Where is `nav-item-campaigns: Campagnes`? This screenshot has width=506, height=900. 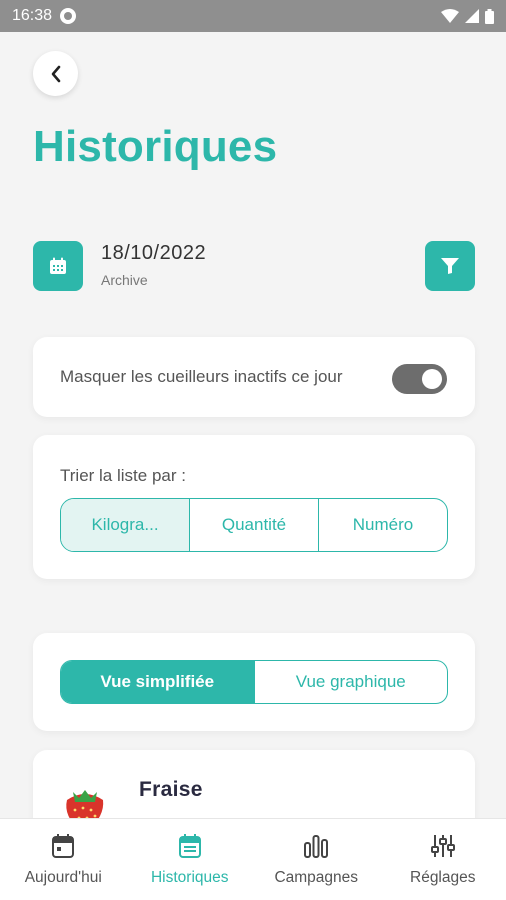 nav-item-campaigns: Campagnes is located at coordinates (316, 859).